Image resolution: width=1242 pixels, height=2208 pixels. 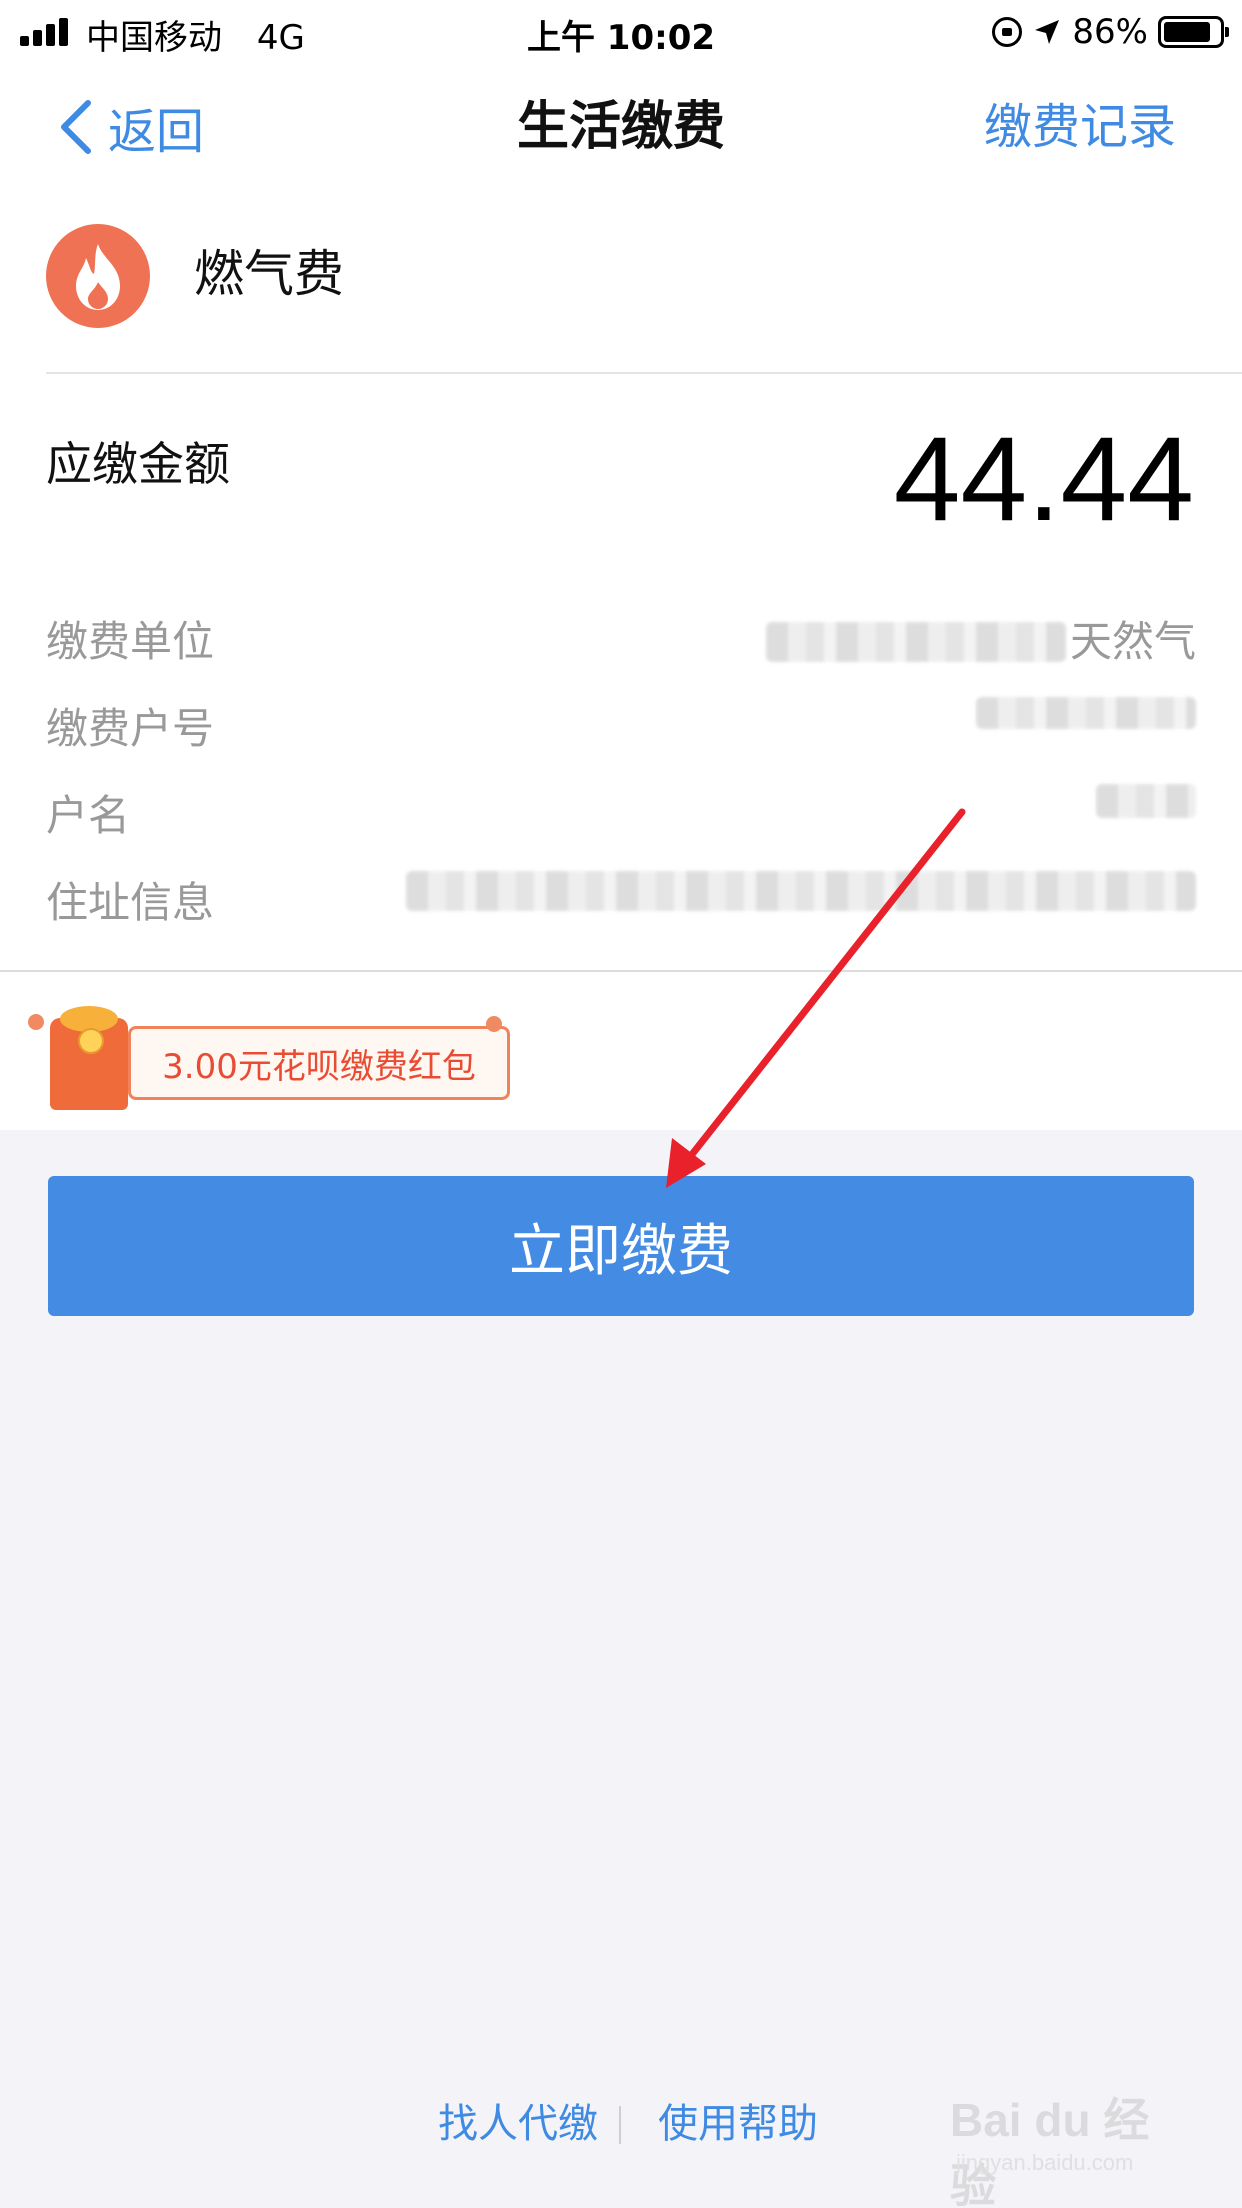 What do you see at coordinates (88, 815) in the screenshot?
I see `info-label: 户名` at bounding box center [88, 815].